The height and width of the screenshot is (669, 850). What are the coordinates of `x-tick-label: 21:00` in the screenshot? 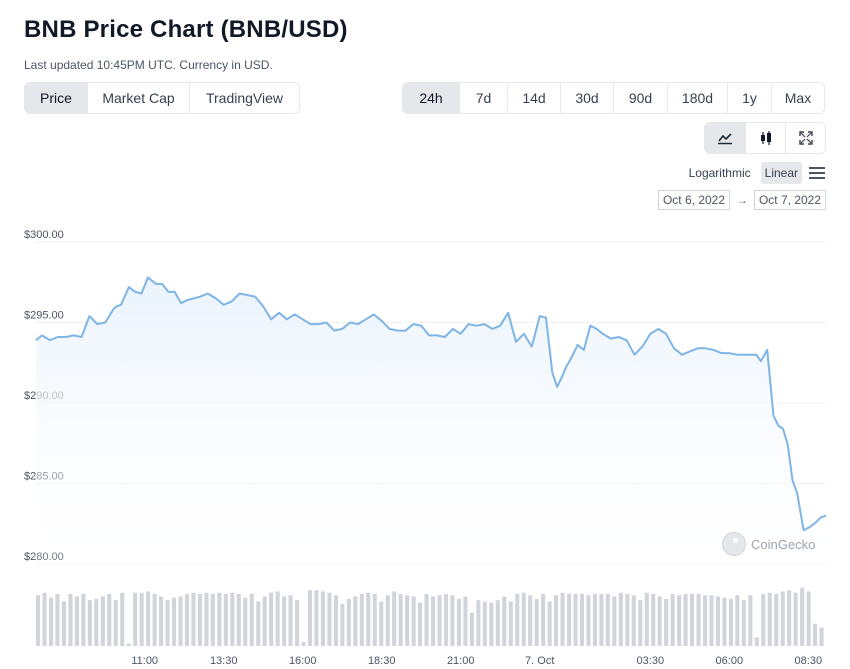 It's located at (461, 661).